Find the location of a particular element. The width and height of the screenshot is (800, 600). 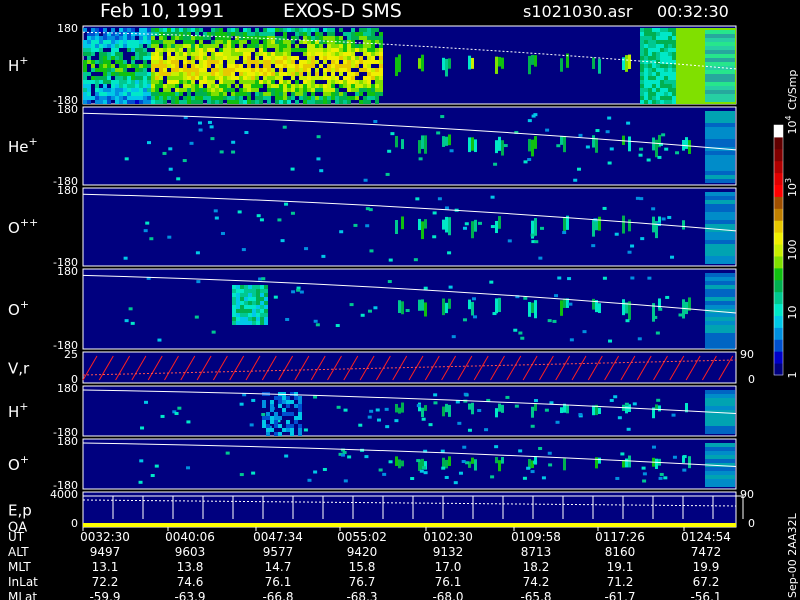

time-tick-label: 0109:58 is located at coordinates (536, 537).